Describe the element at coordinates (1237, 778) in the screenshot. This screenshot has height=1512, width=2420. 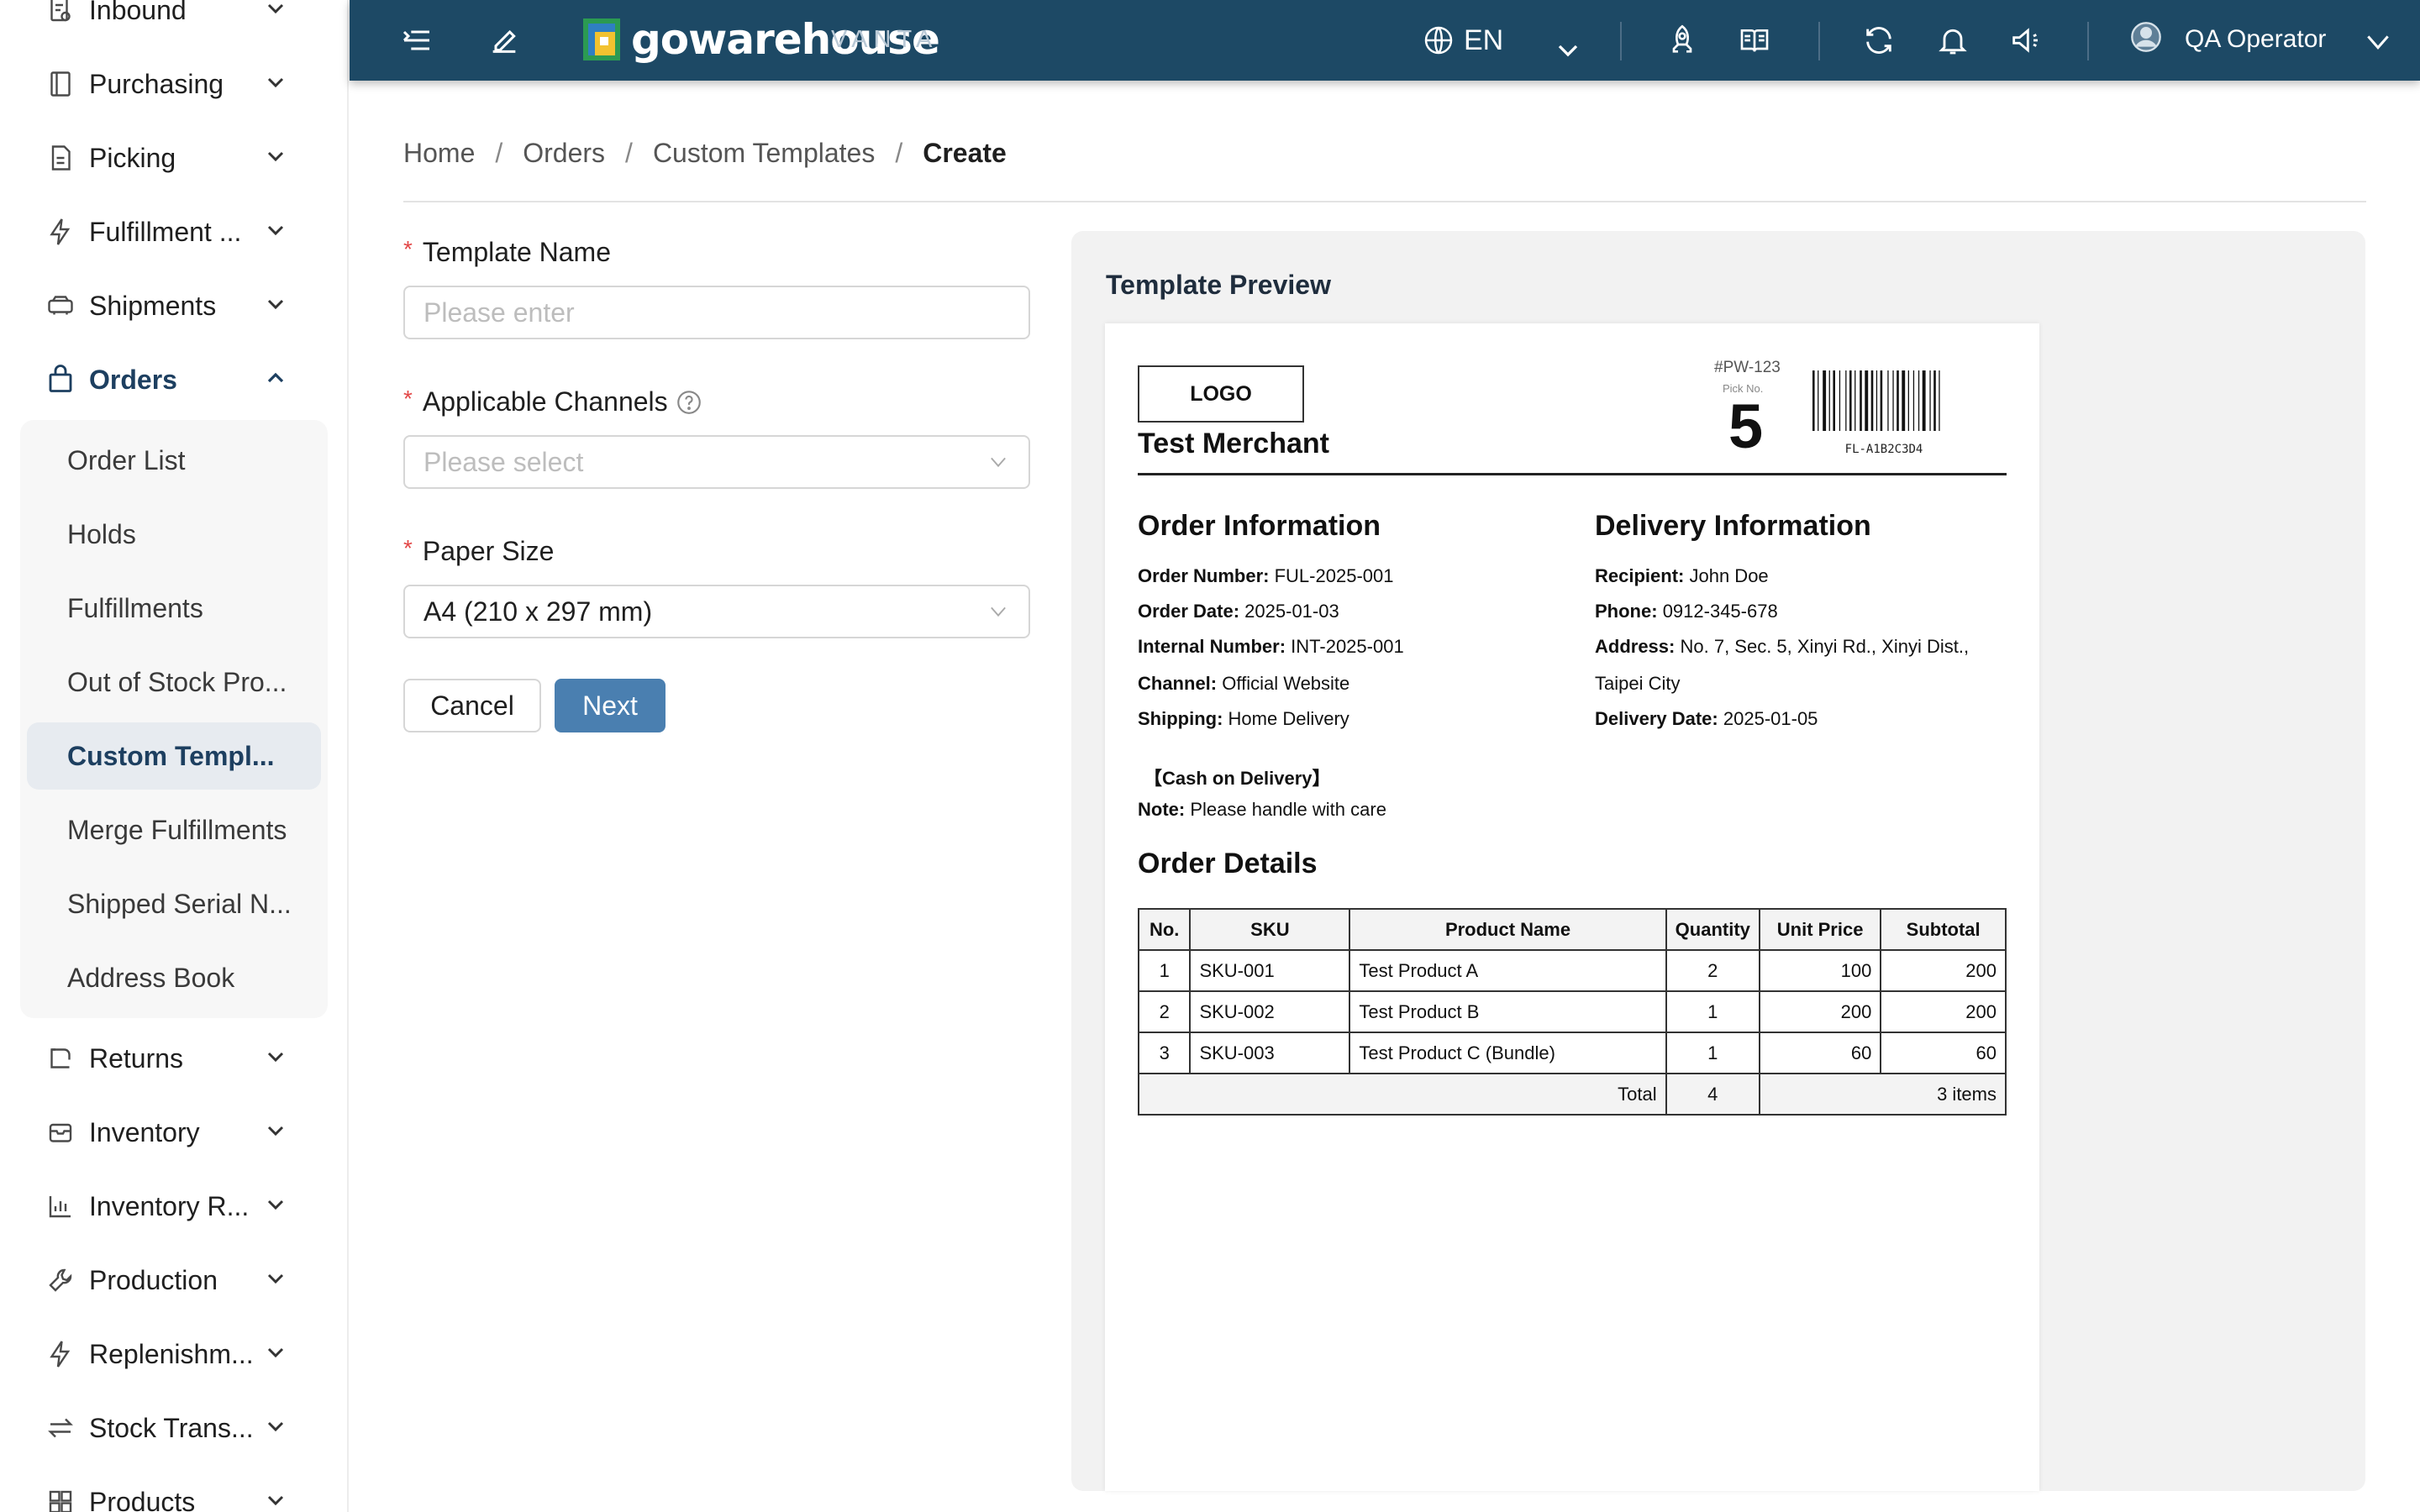
I see `cod-badge: 【Cash on Delivery】` at that location.